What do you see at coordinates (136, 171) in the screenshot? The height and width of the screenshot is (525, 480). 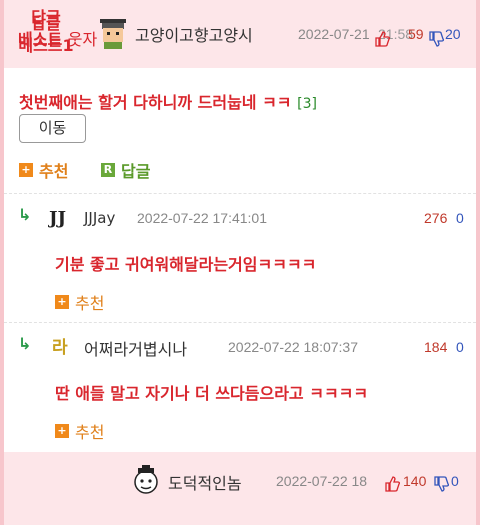 I see `reply-label: 답글` at bounding box center [136, 171].